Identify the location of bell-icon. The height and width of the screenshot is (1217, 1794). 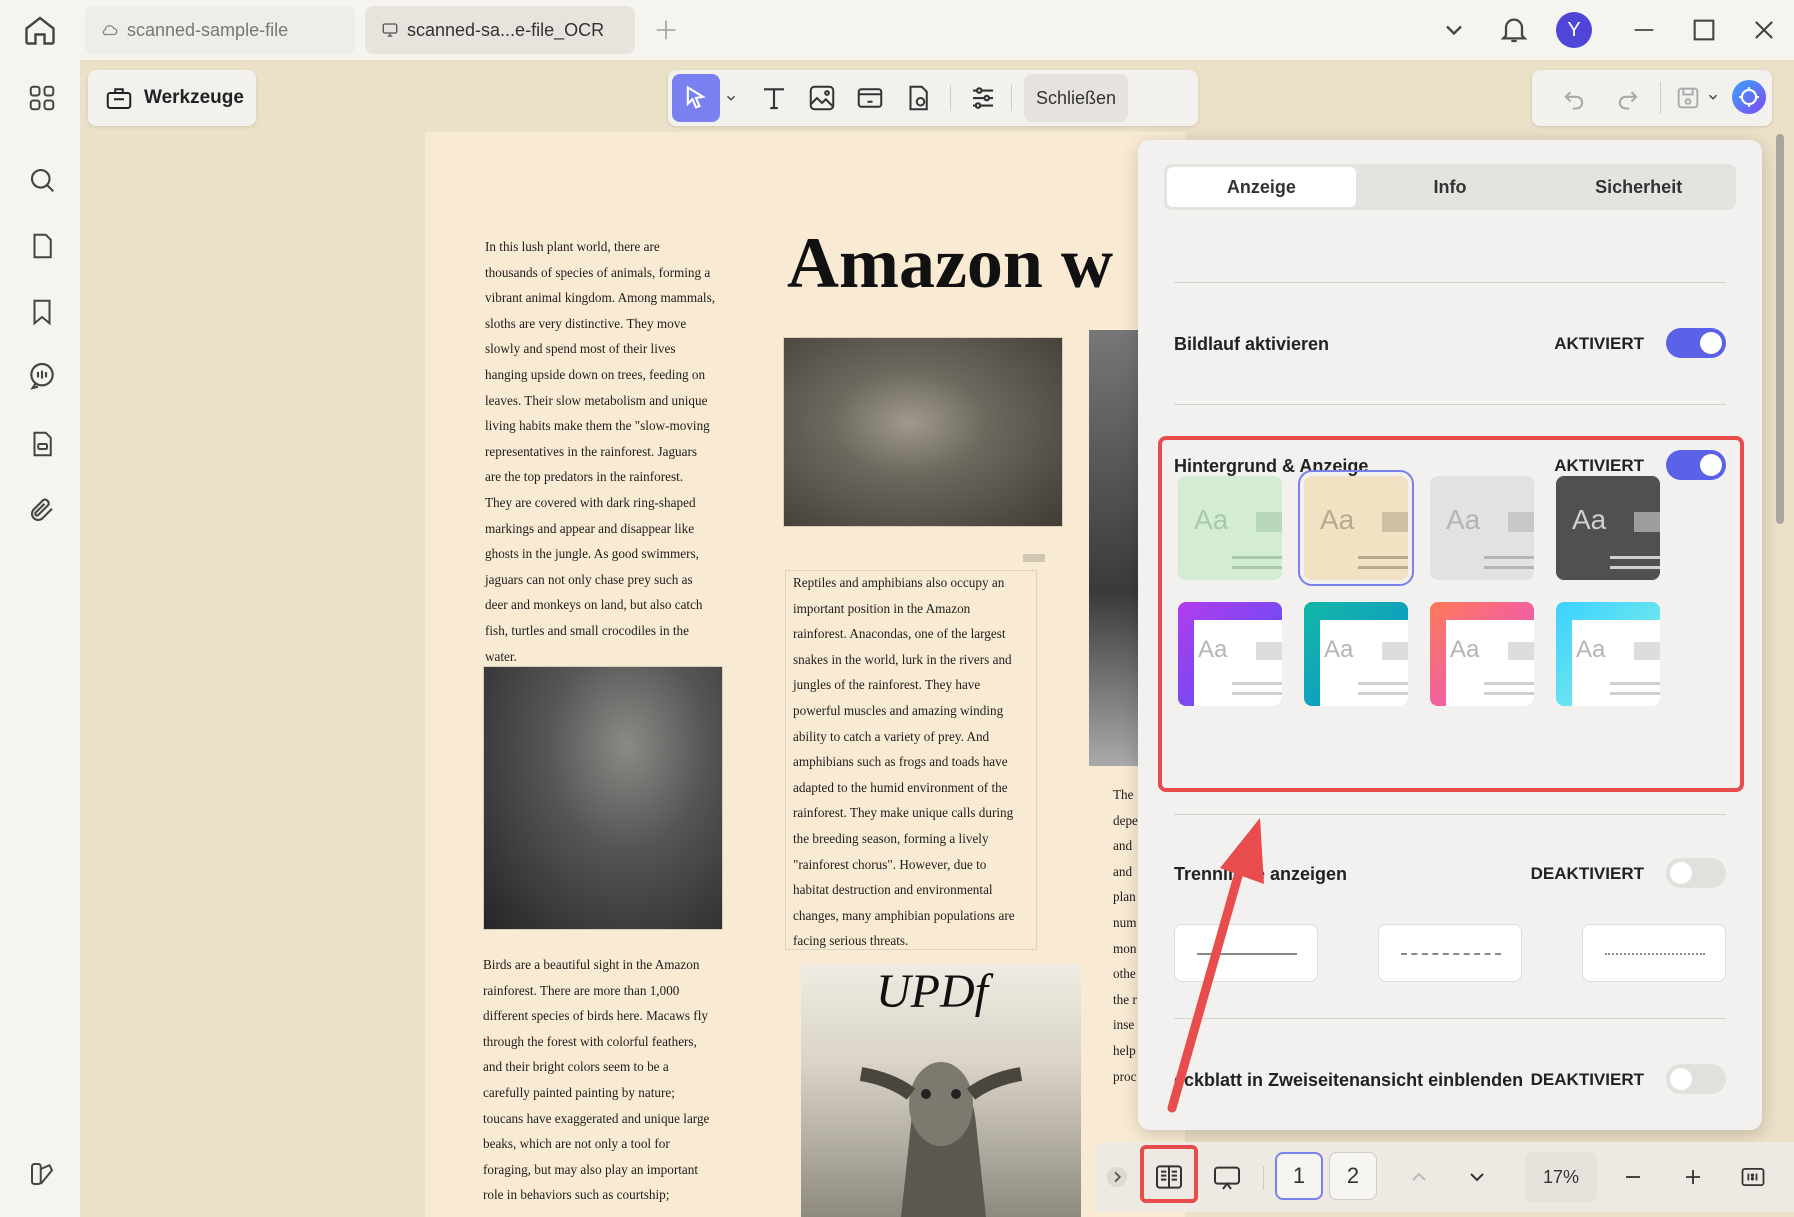
(1514, 29).